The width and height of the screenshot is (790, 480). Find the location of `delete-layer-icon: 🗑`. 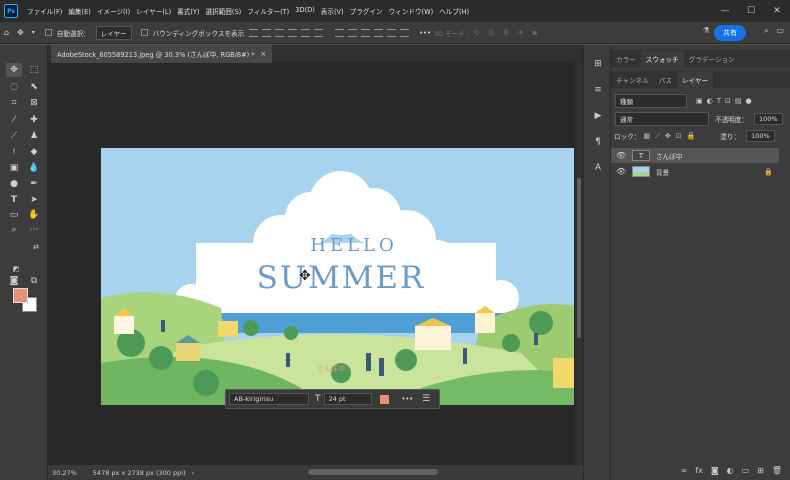

delete-layer-icon: 🗑 is located at coordinates (777, 470).